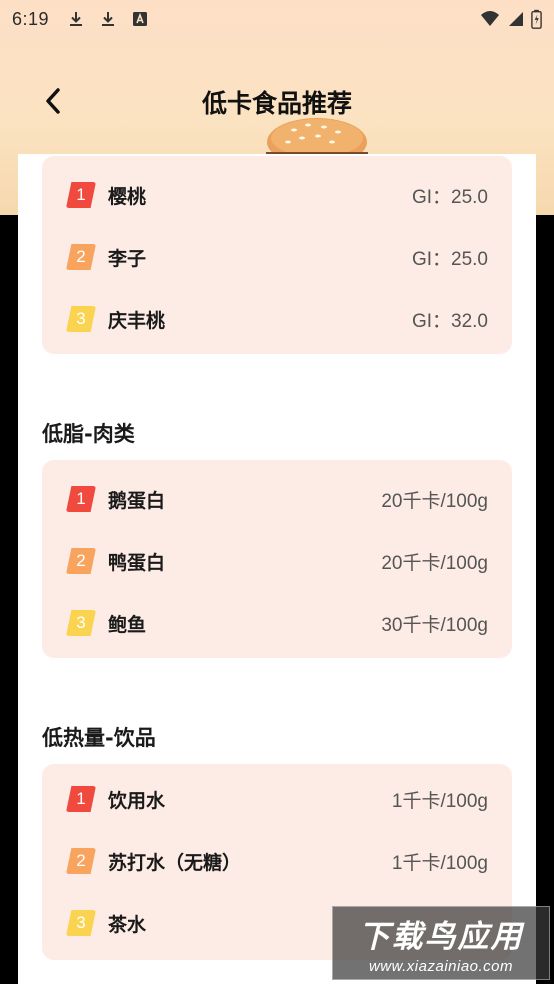 This screenshot has width=554, height=984. I want to click on system-icons, so click(510, 19).